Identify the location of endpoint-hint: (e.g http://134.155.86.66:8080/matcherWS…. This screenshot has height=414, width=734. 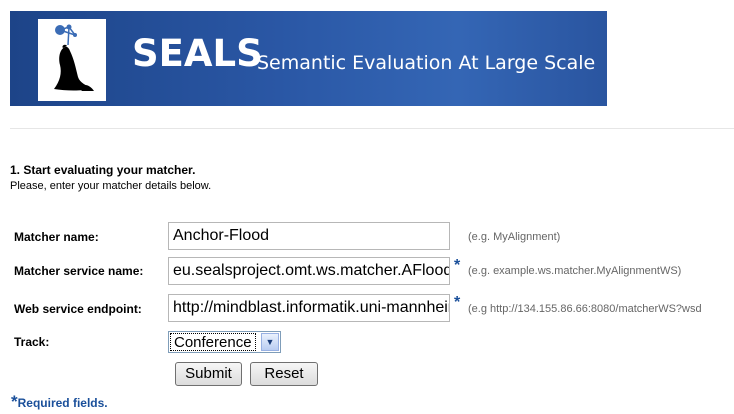
(585, 309).